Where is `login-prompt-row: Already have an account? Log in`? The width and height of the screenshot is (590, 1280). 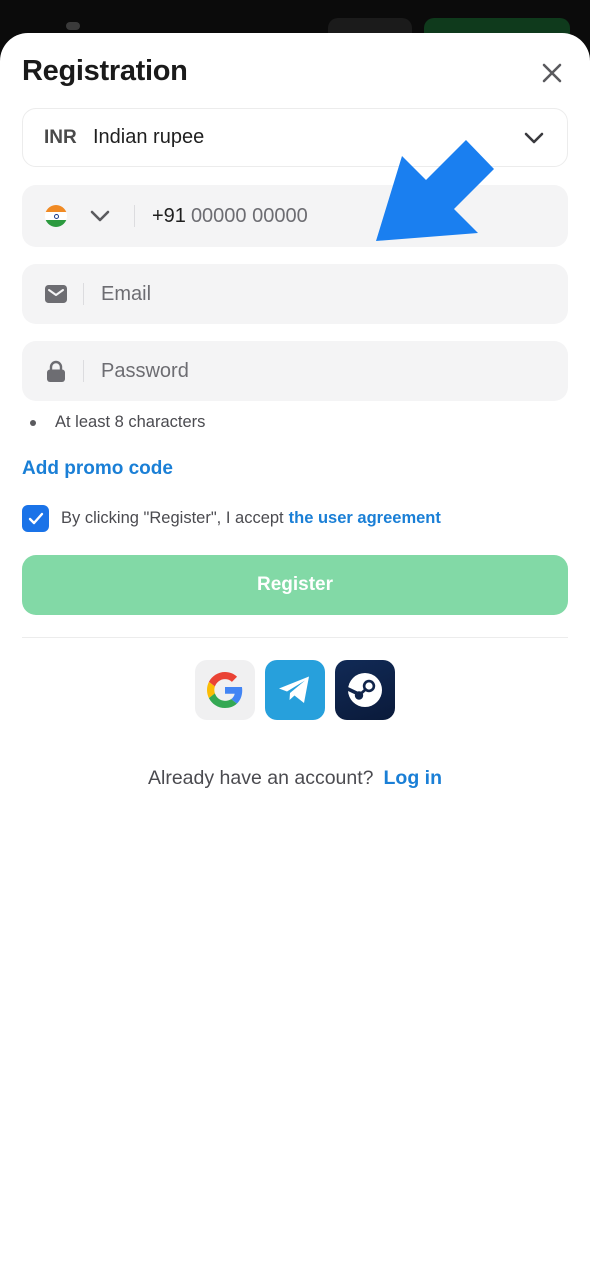
login-prompt-row: Already have an account? Log in is located at coordinates (295, 778).